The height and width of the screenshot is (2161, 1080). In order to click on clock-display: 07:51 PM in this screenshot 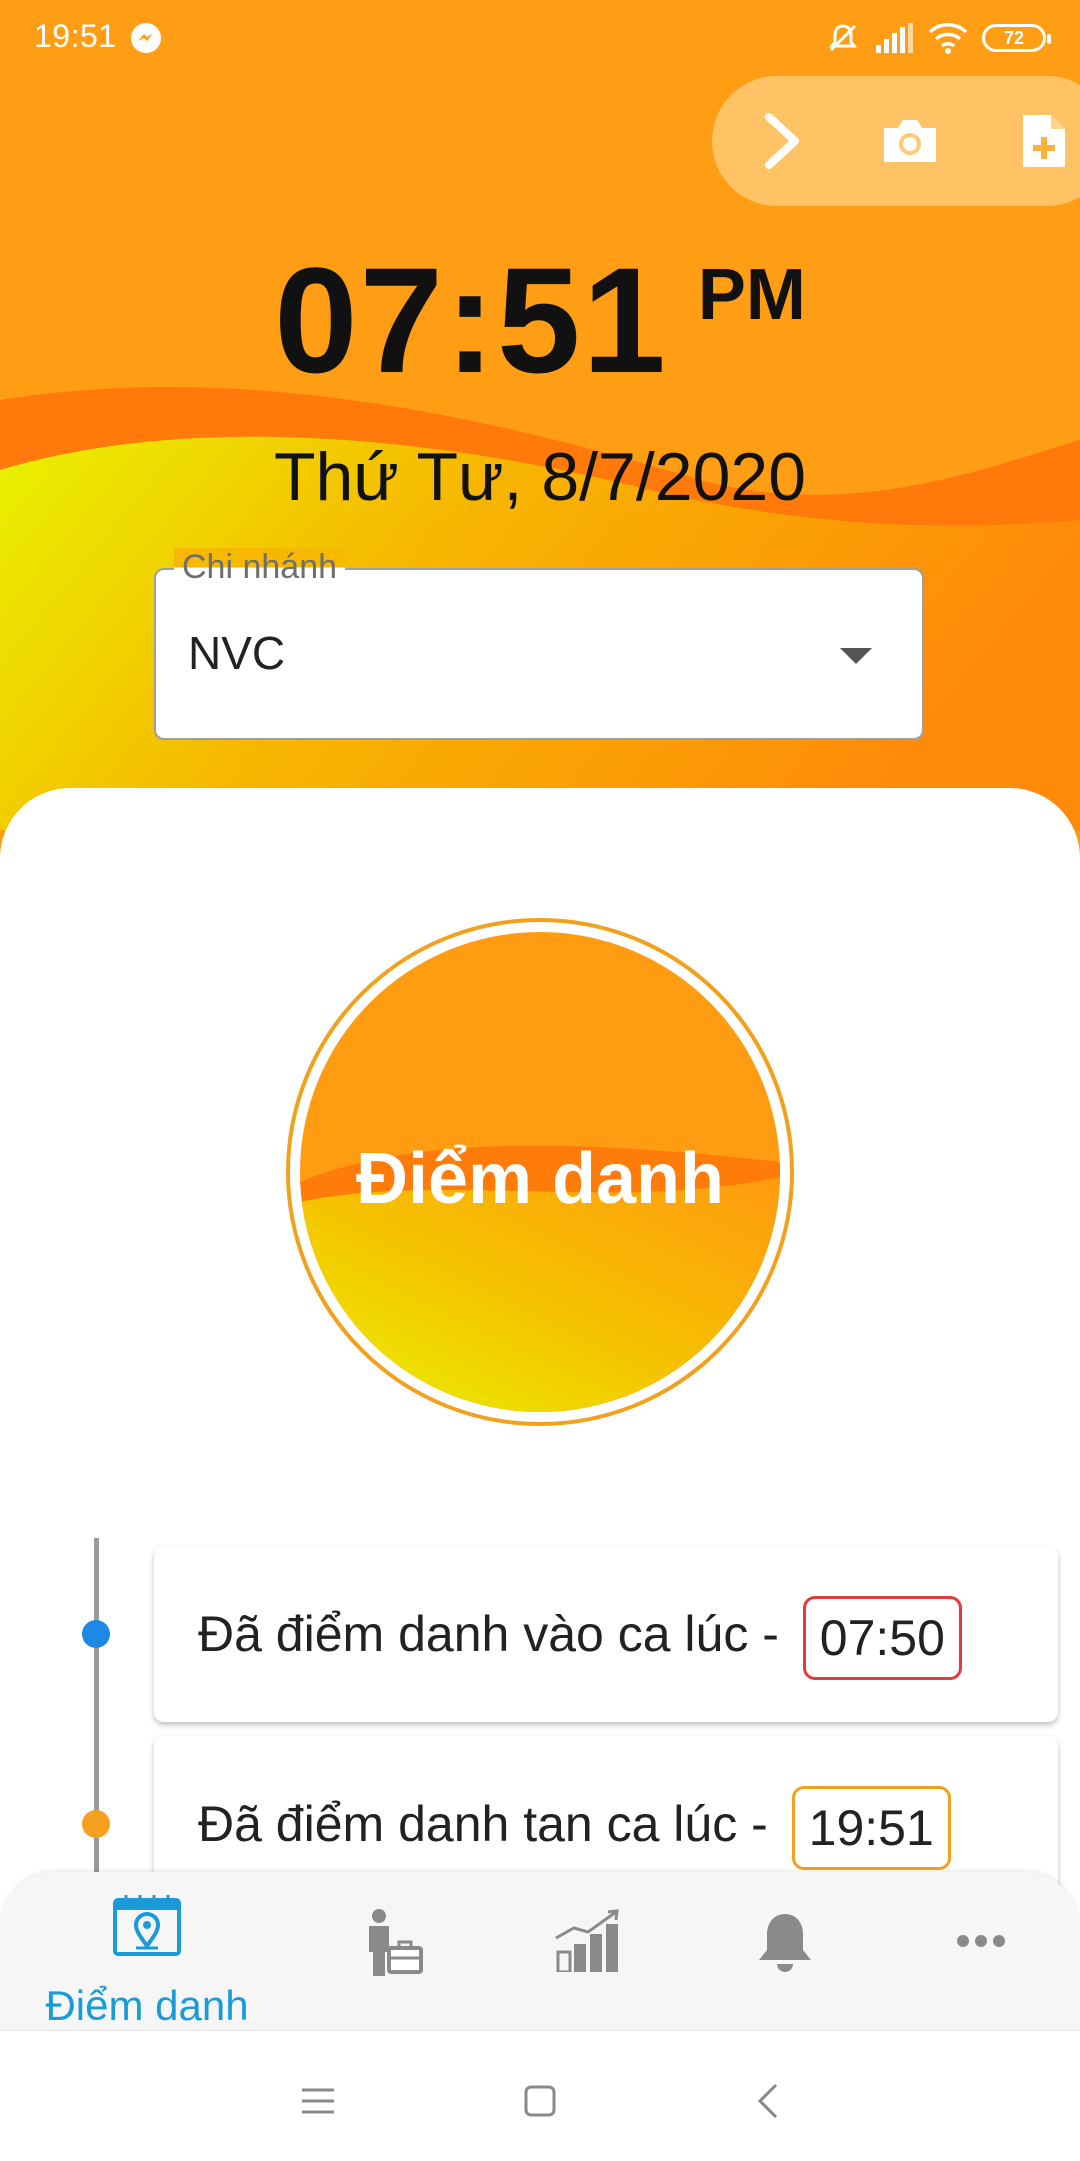, I will do `click(540, 320)`.